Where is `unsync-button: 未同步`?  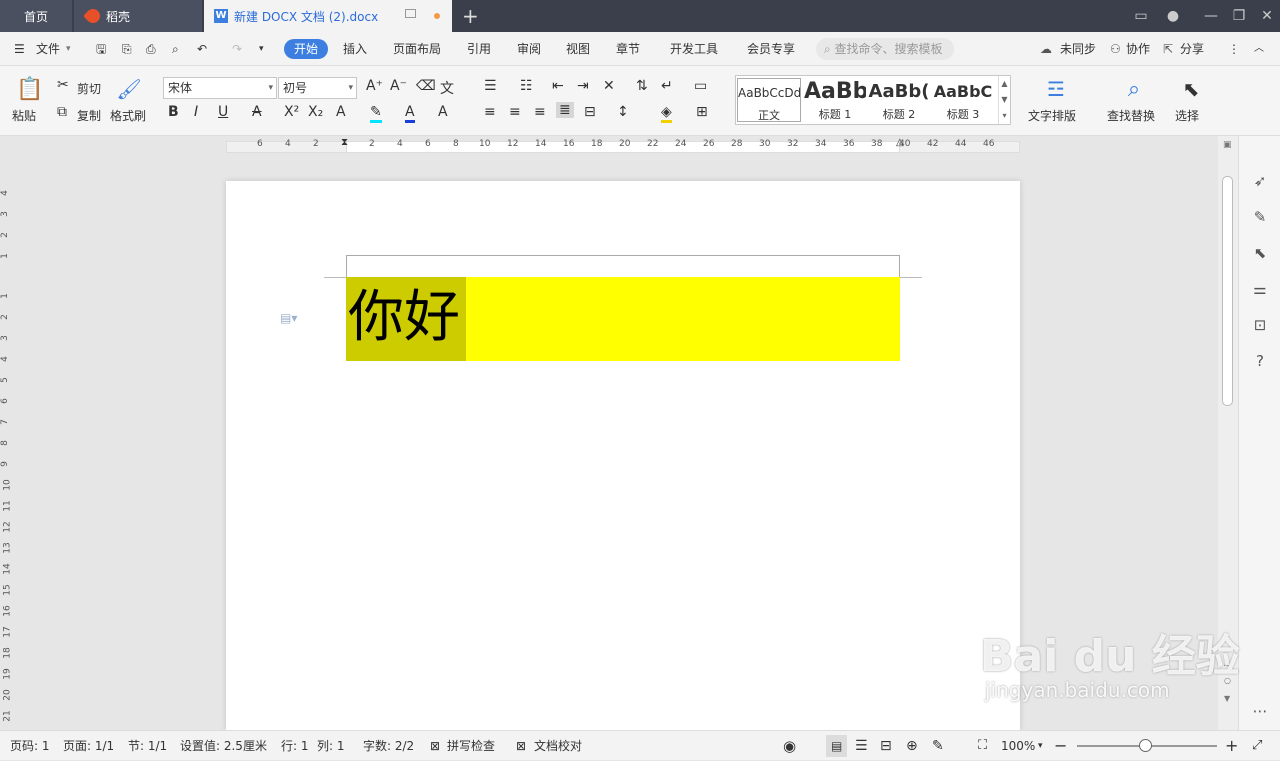
unsync-button: 未同步 is located at coordinates (1078, 49).